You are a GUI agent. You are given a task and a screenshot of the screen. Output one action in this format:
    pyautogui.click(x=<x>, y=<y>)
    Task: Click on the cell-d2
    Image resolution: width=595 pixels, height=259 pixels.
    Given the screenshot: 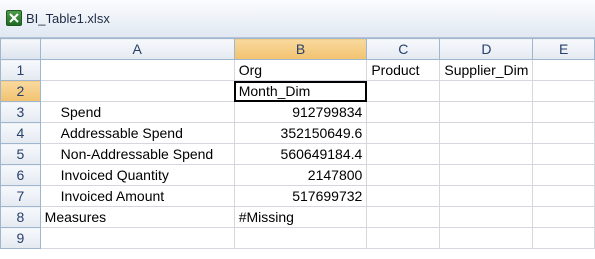 What is the action you would take?
    pyautogui.click(x=486, y=91)
    